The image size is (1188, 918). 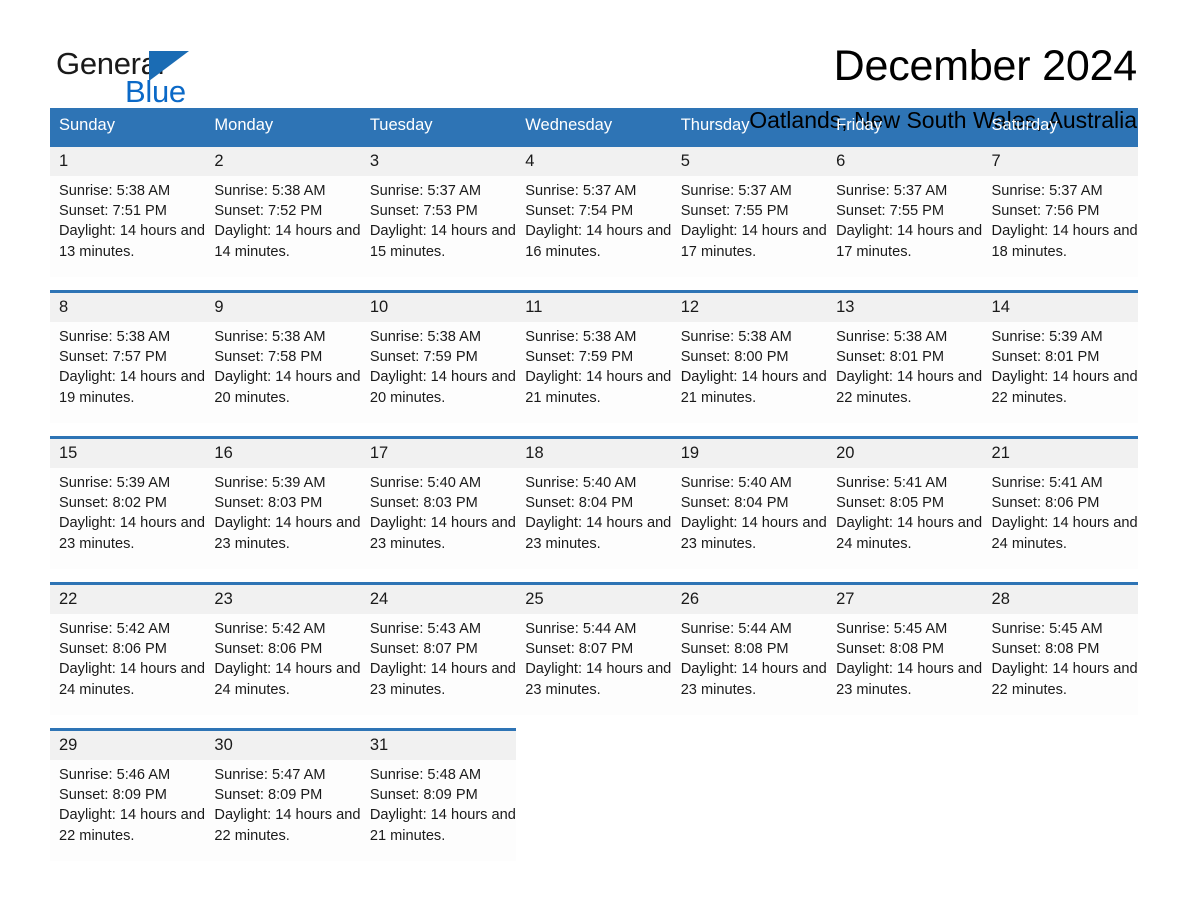 I want to click on sunset-time: Sunset: 8:07 PM, so click(x=423, y=649).